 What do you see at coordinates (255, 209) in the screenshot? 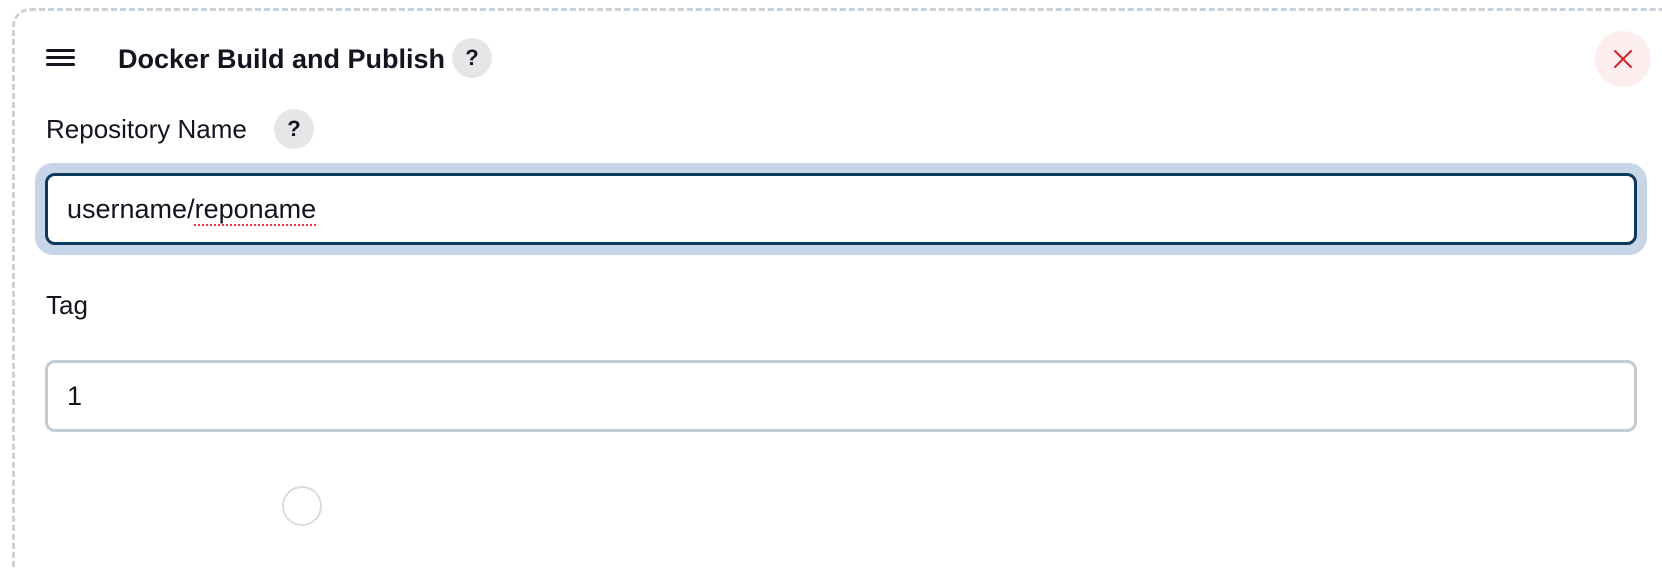
I see `repository-value-misspelled: reponame` at bounding box center [255, 209].